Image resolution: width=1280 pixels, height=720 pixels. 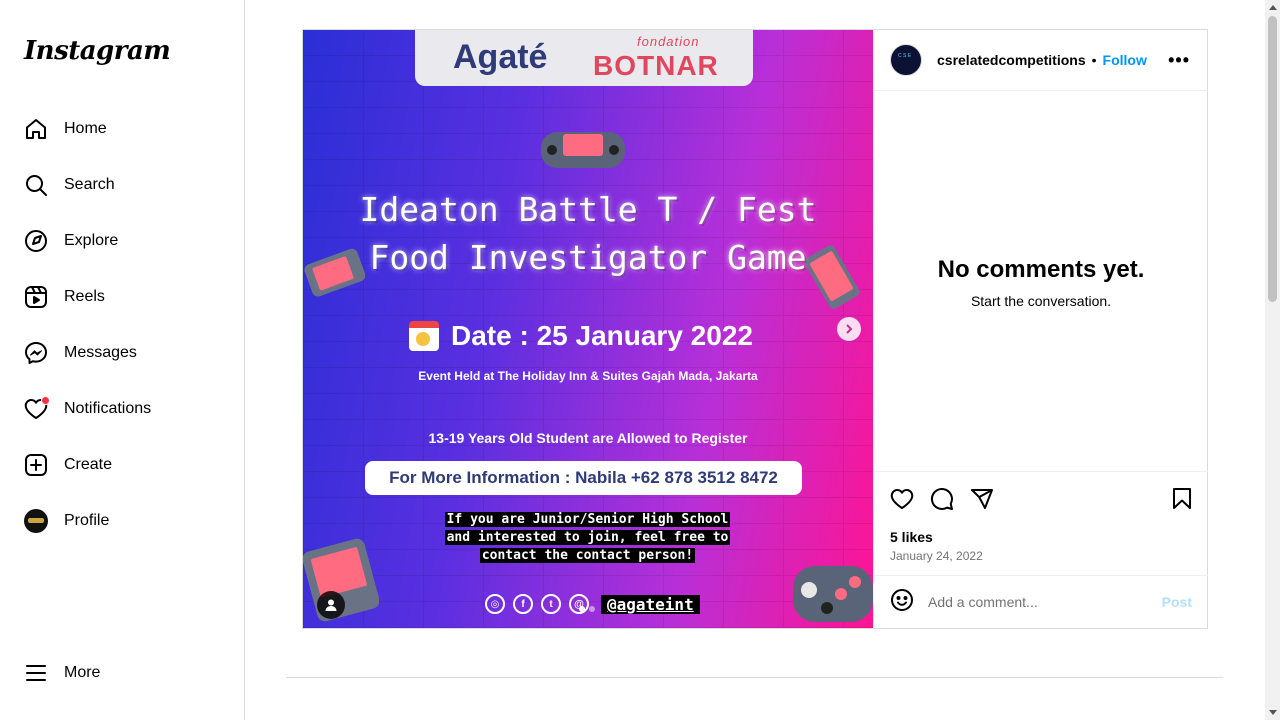 What do you see at coordinates (650, 604) in the screenshot?
I see `flyer-handle: @agateint` at bounding box center [650, 604].